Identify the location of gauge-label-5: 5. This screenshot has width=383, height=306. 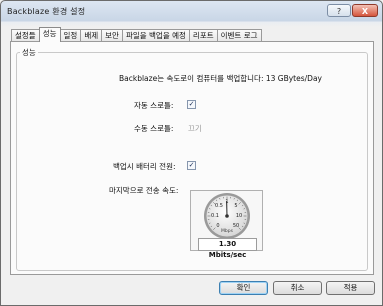
(235, 206).